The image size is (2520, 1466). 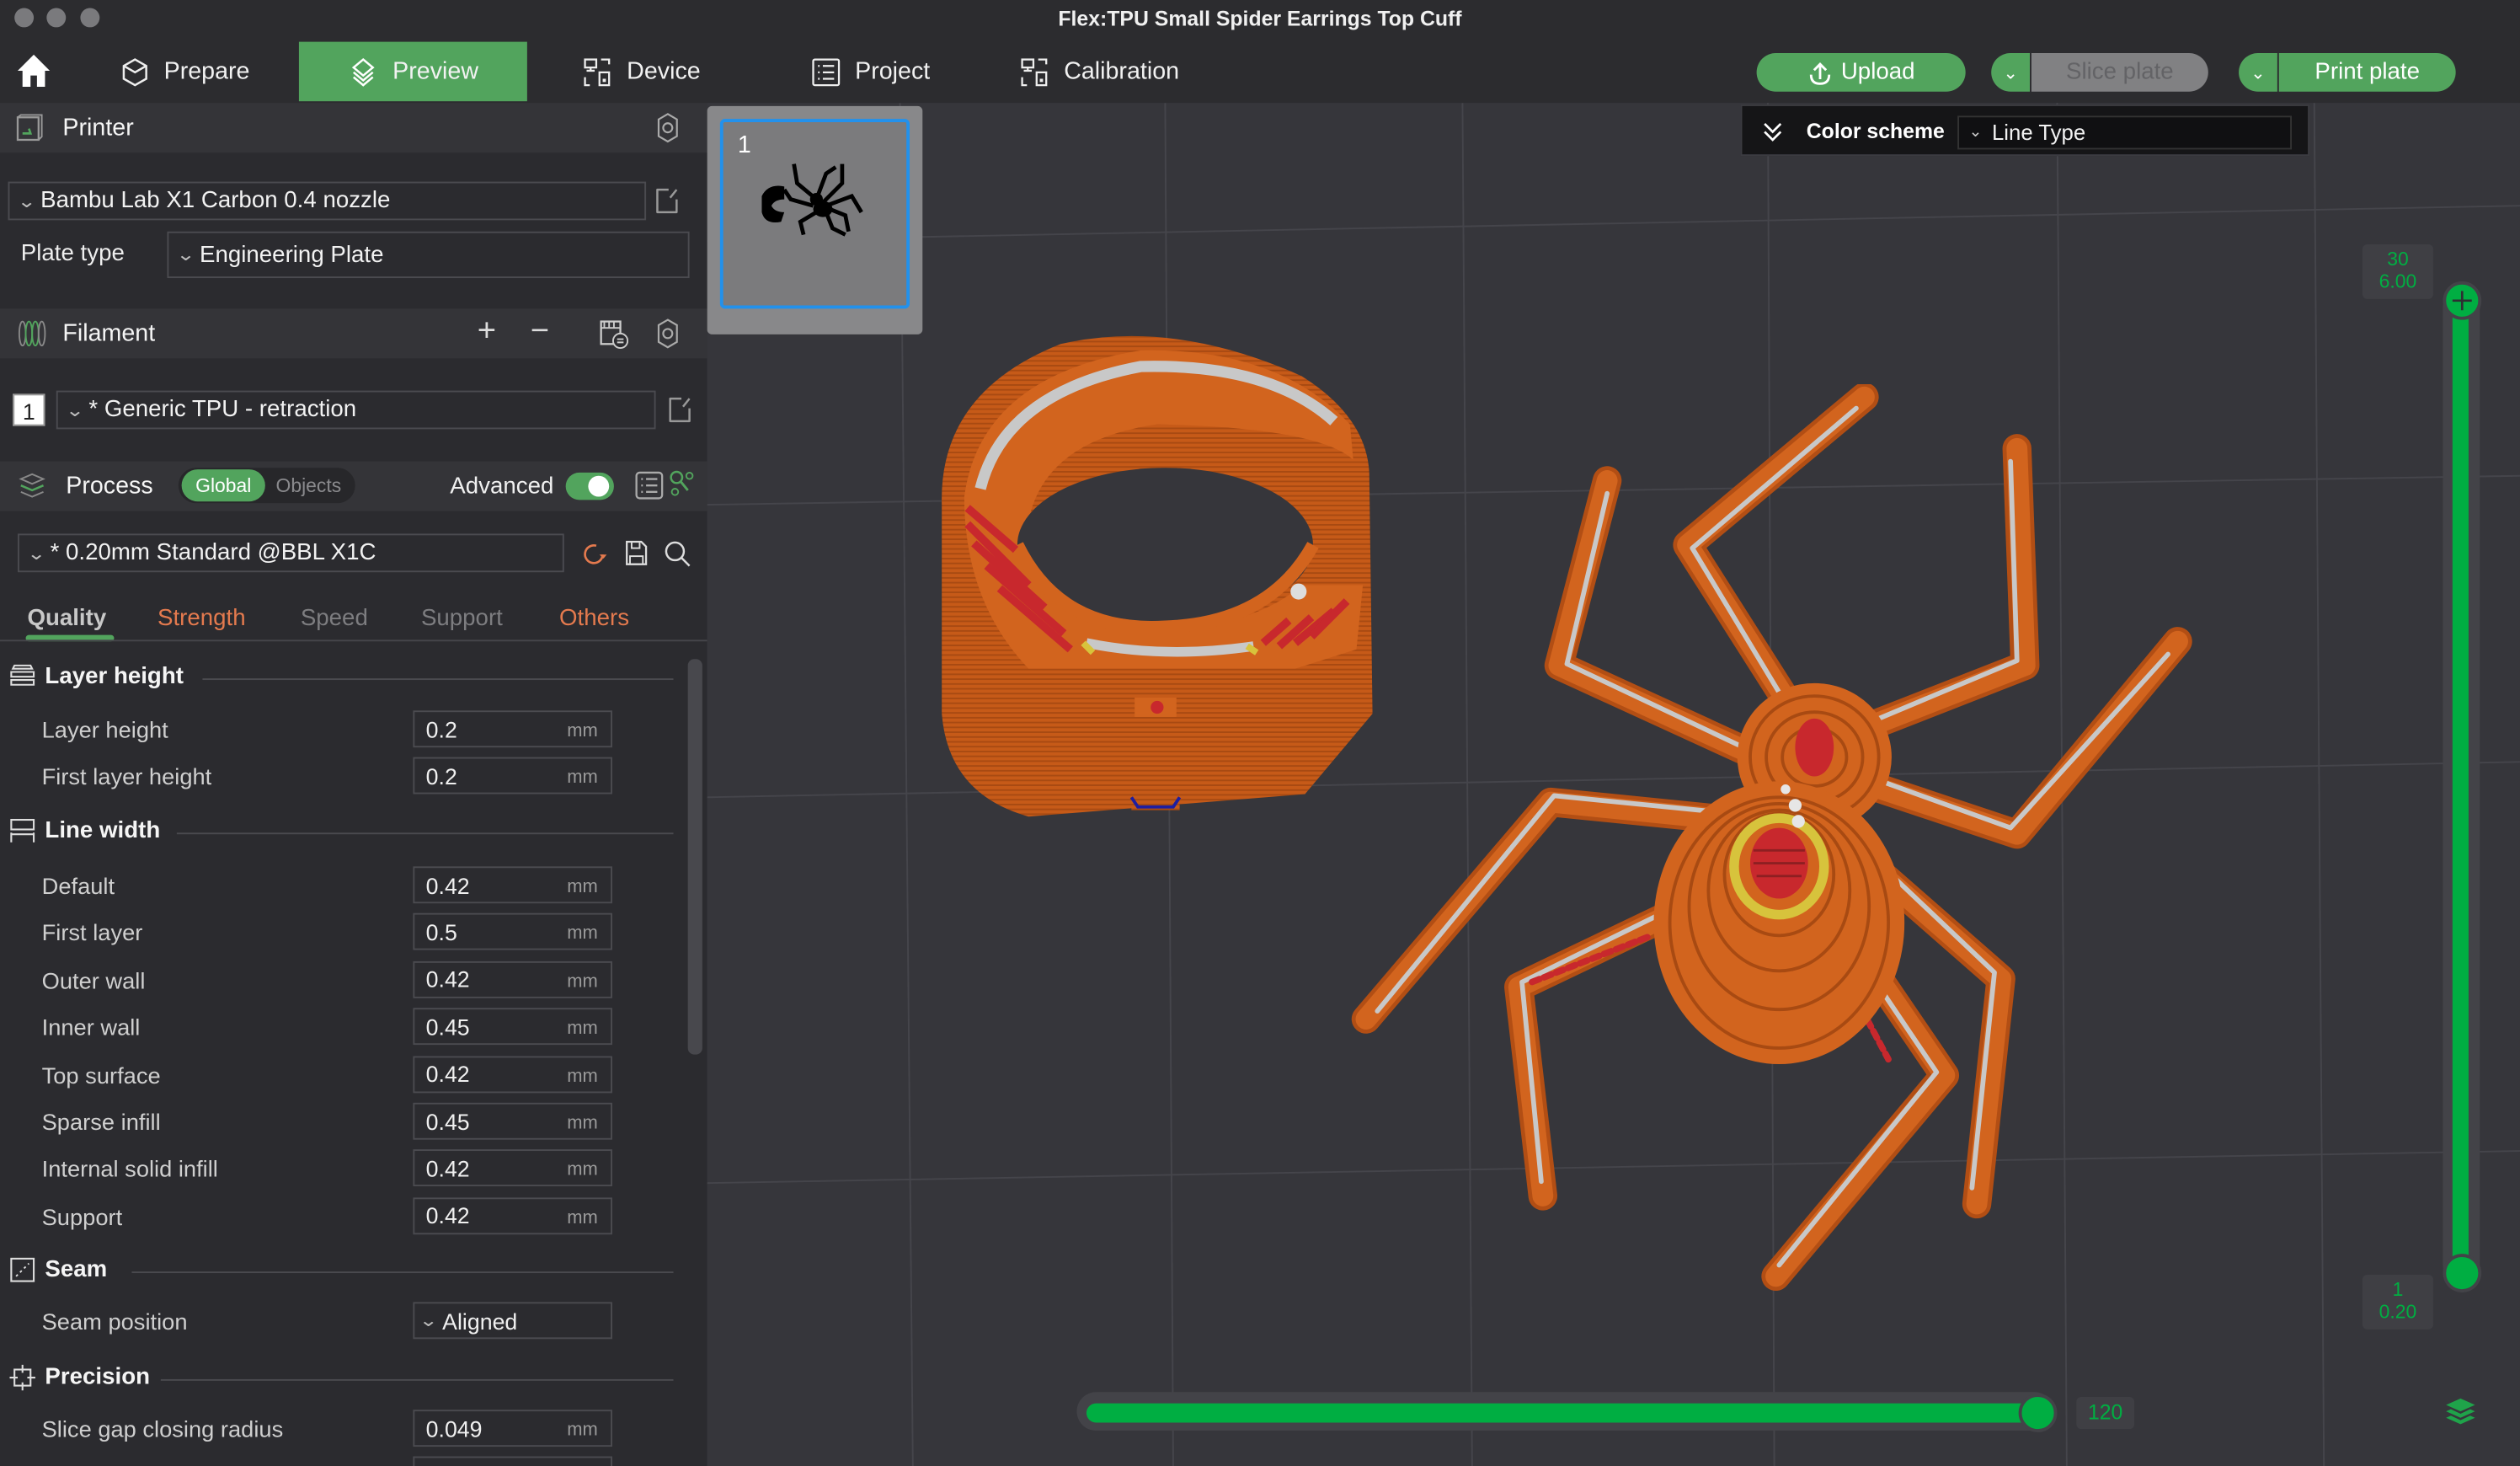 I want to click on precision-icon, so click(x=22, y=1377).